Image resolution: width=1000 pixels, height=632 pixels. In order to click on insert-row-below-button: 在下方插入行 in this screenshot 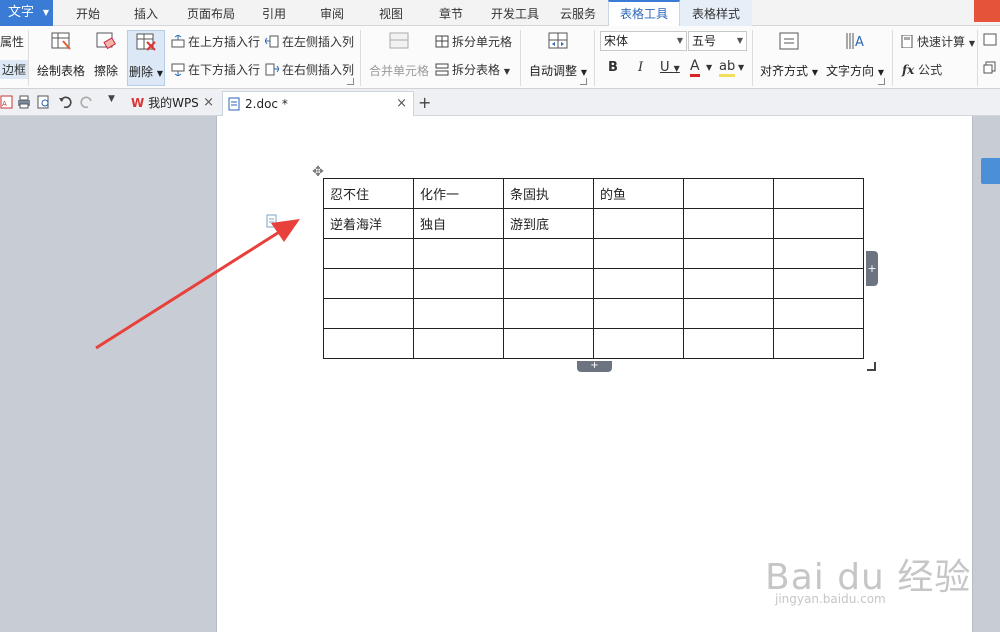, I will do `click(215, 69)`.